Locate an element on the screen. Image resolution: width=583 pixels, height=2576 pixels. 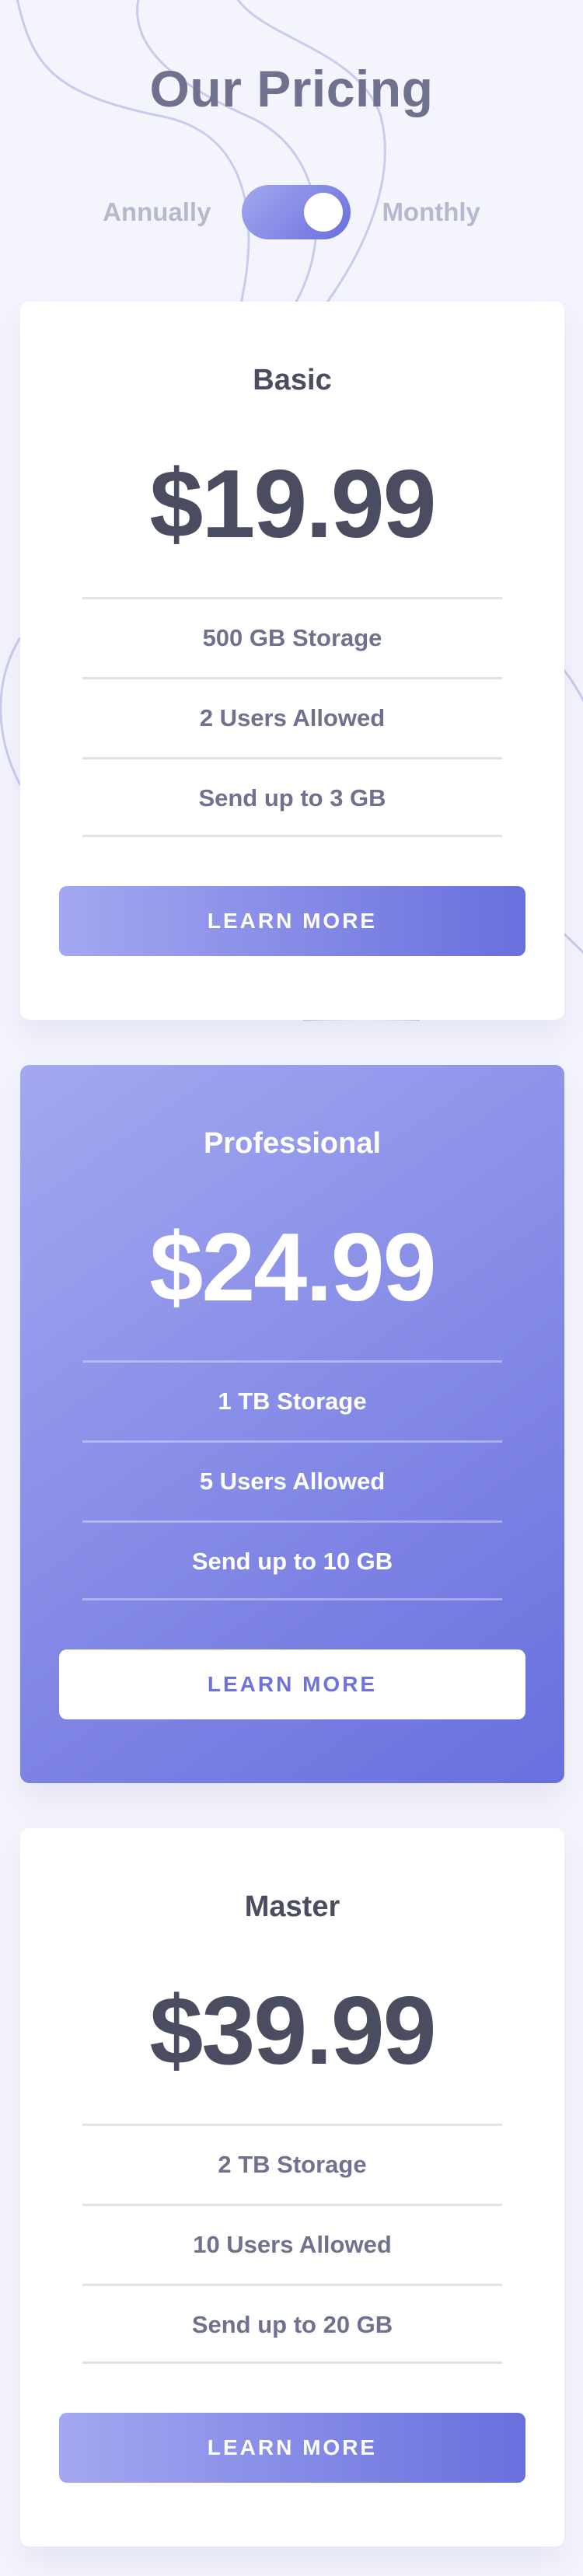
billing-toggle-row: Annually Monthly is located at coordinates (291, 212).